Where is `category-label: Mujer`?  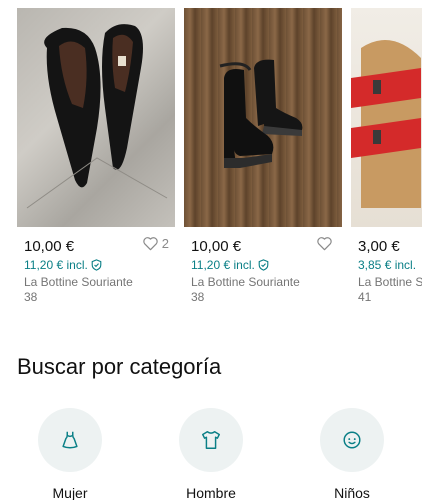 category-label: Mujer is located at coordinates (70, 492).